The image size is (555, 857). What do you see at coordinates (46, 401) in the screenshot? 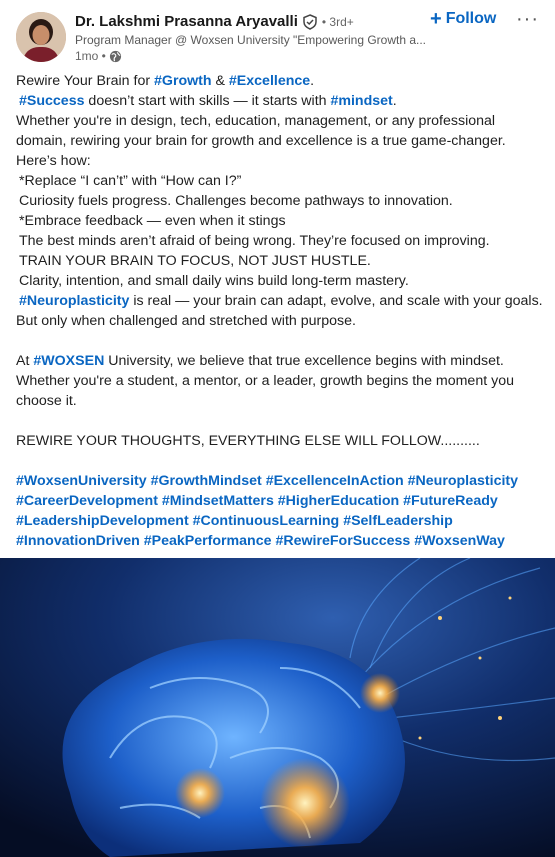
I see `post-line: choose it.` at bounding box center [46, 401].